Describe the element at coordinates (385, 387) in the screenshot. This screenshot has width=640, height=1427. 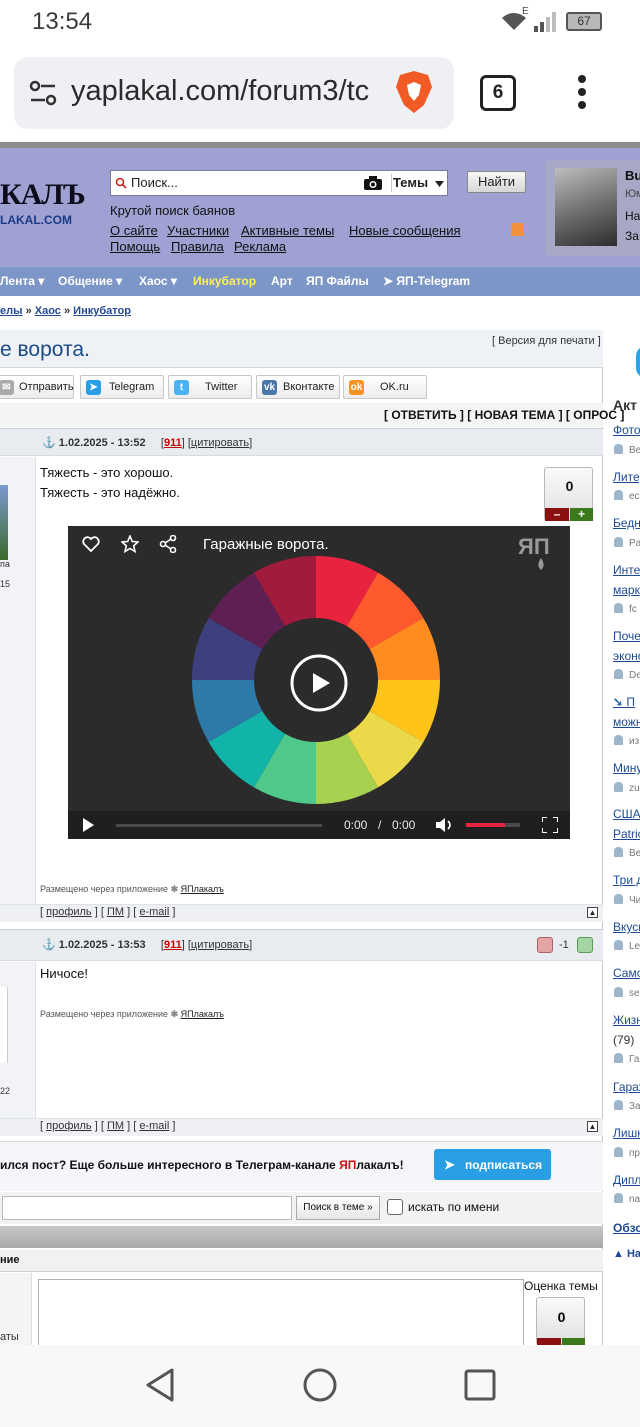
I see `share-ok-button: ok OK.ru` at that location.